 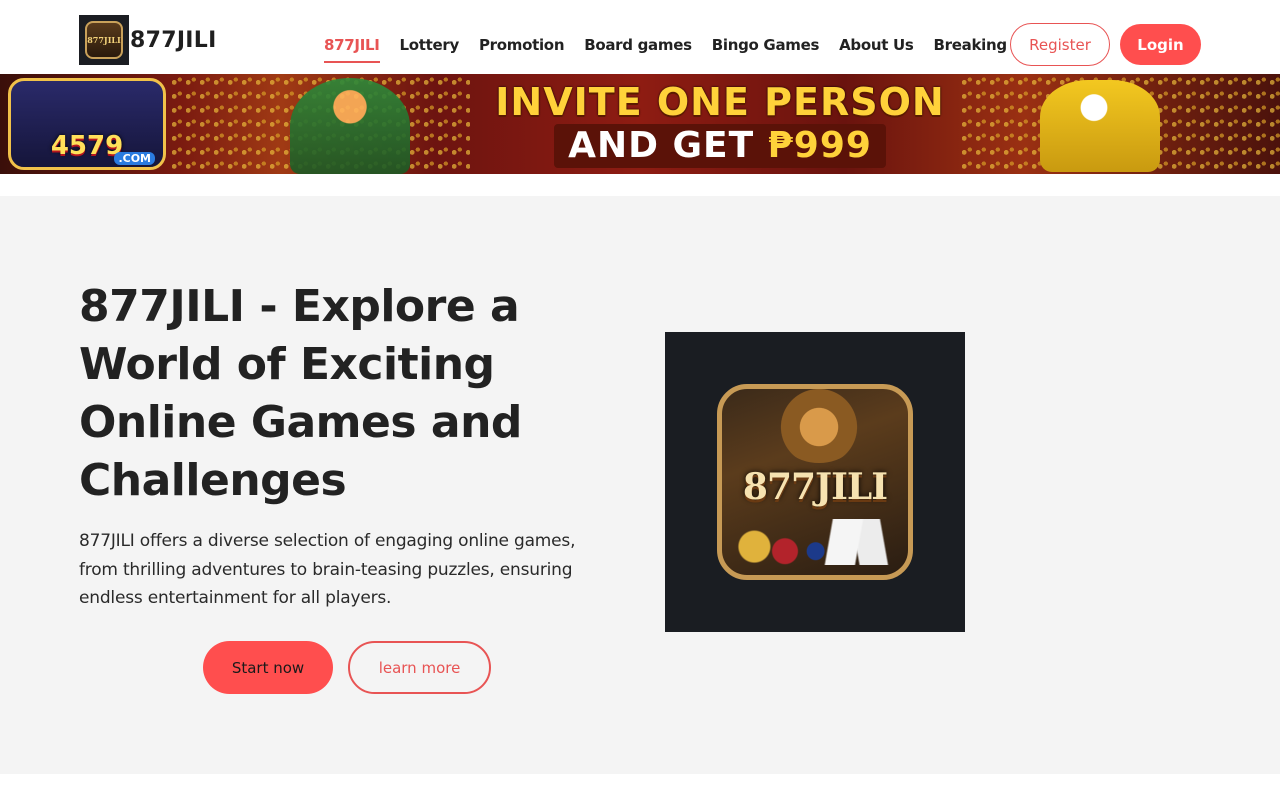 What do you see at coordinates (640, 185) in the screenshot?
I see `banner-spacer` at bounding box center [640, 185].